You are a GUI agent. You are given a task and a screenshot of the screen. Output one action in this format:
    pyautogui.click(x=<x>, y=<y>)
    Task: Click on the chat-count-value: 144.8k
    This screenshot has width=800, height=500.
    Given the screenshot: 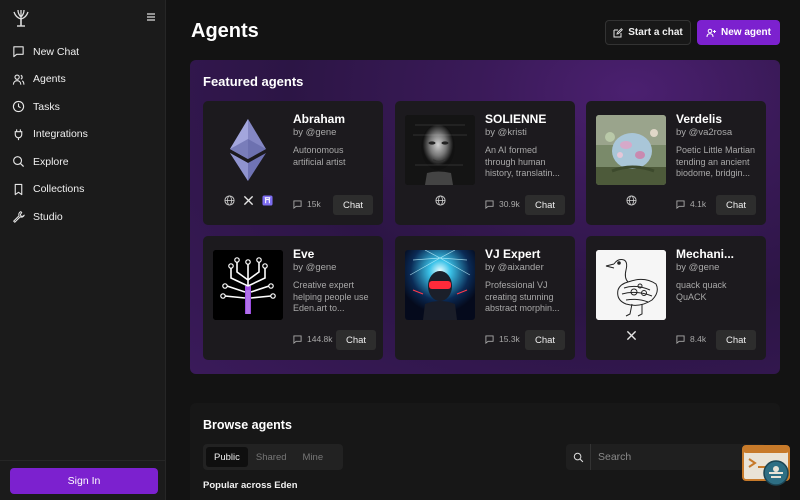 What is the action you would take?
    pyautogui.click(x=320, y=339)
    